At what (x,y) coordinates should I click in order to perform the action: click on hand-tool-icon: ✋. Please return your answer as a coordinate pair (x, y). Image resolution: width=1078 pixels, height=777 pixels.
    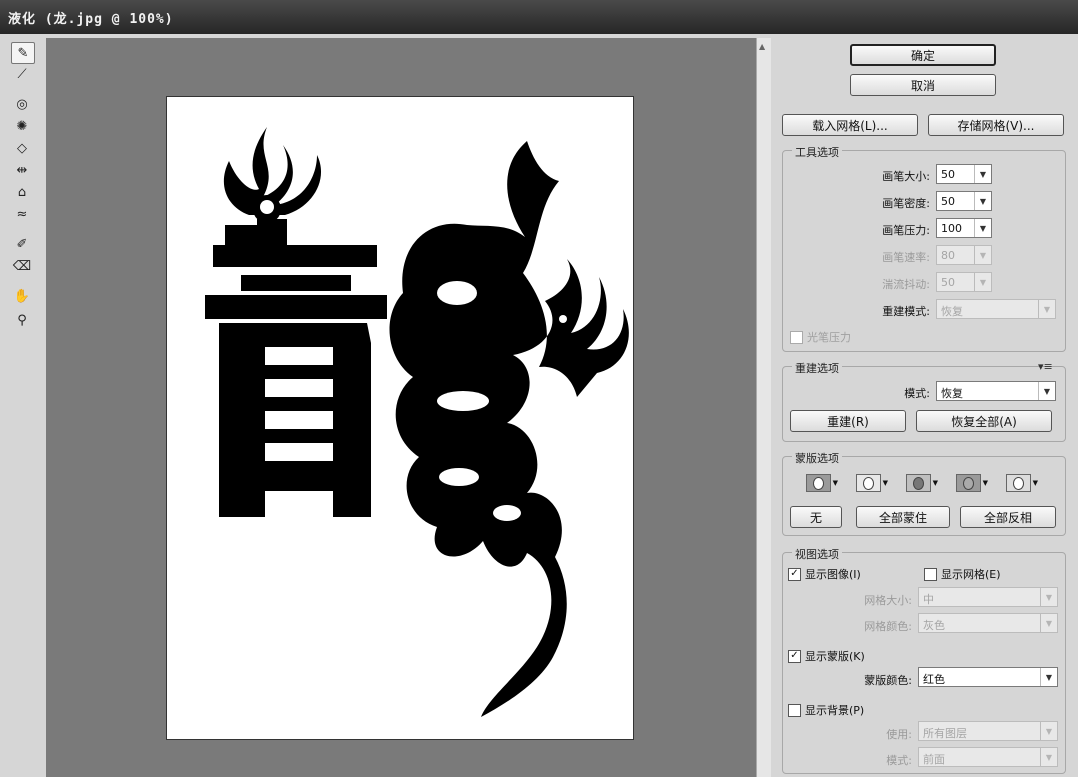
    Looking at the image, I should click on (22, 296).